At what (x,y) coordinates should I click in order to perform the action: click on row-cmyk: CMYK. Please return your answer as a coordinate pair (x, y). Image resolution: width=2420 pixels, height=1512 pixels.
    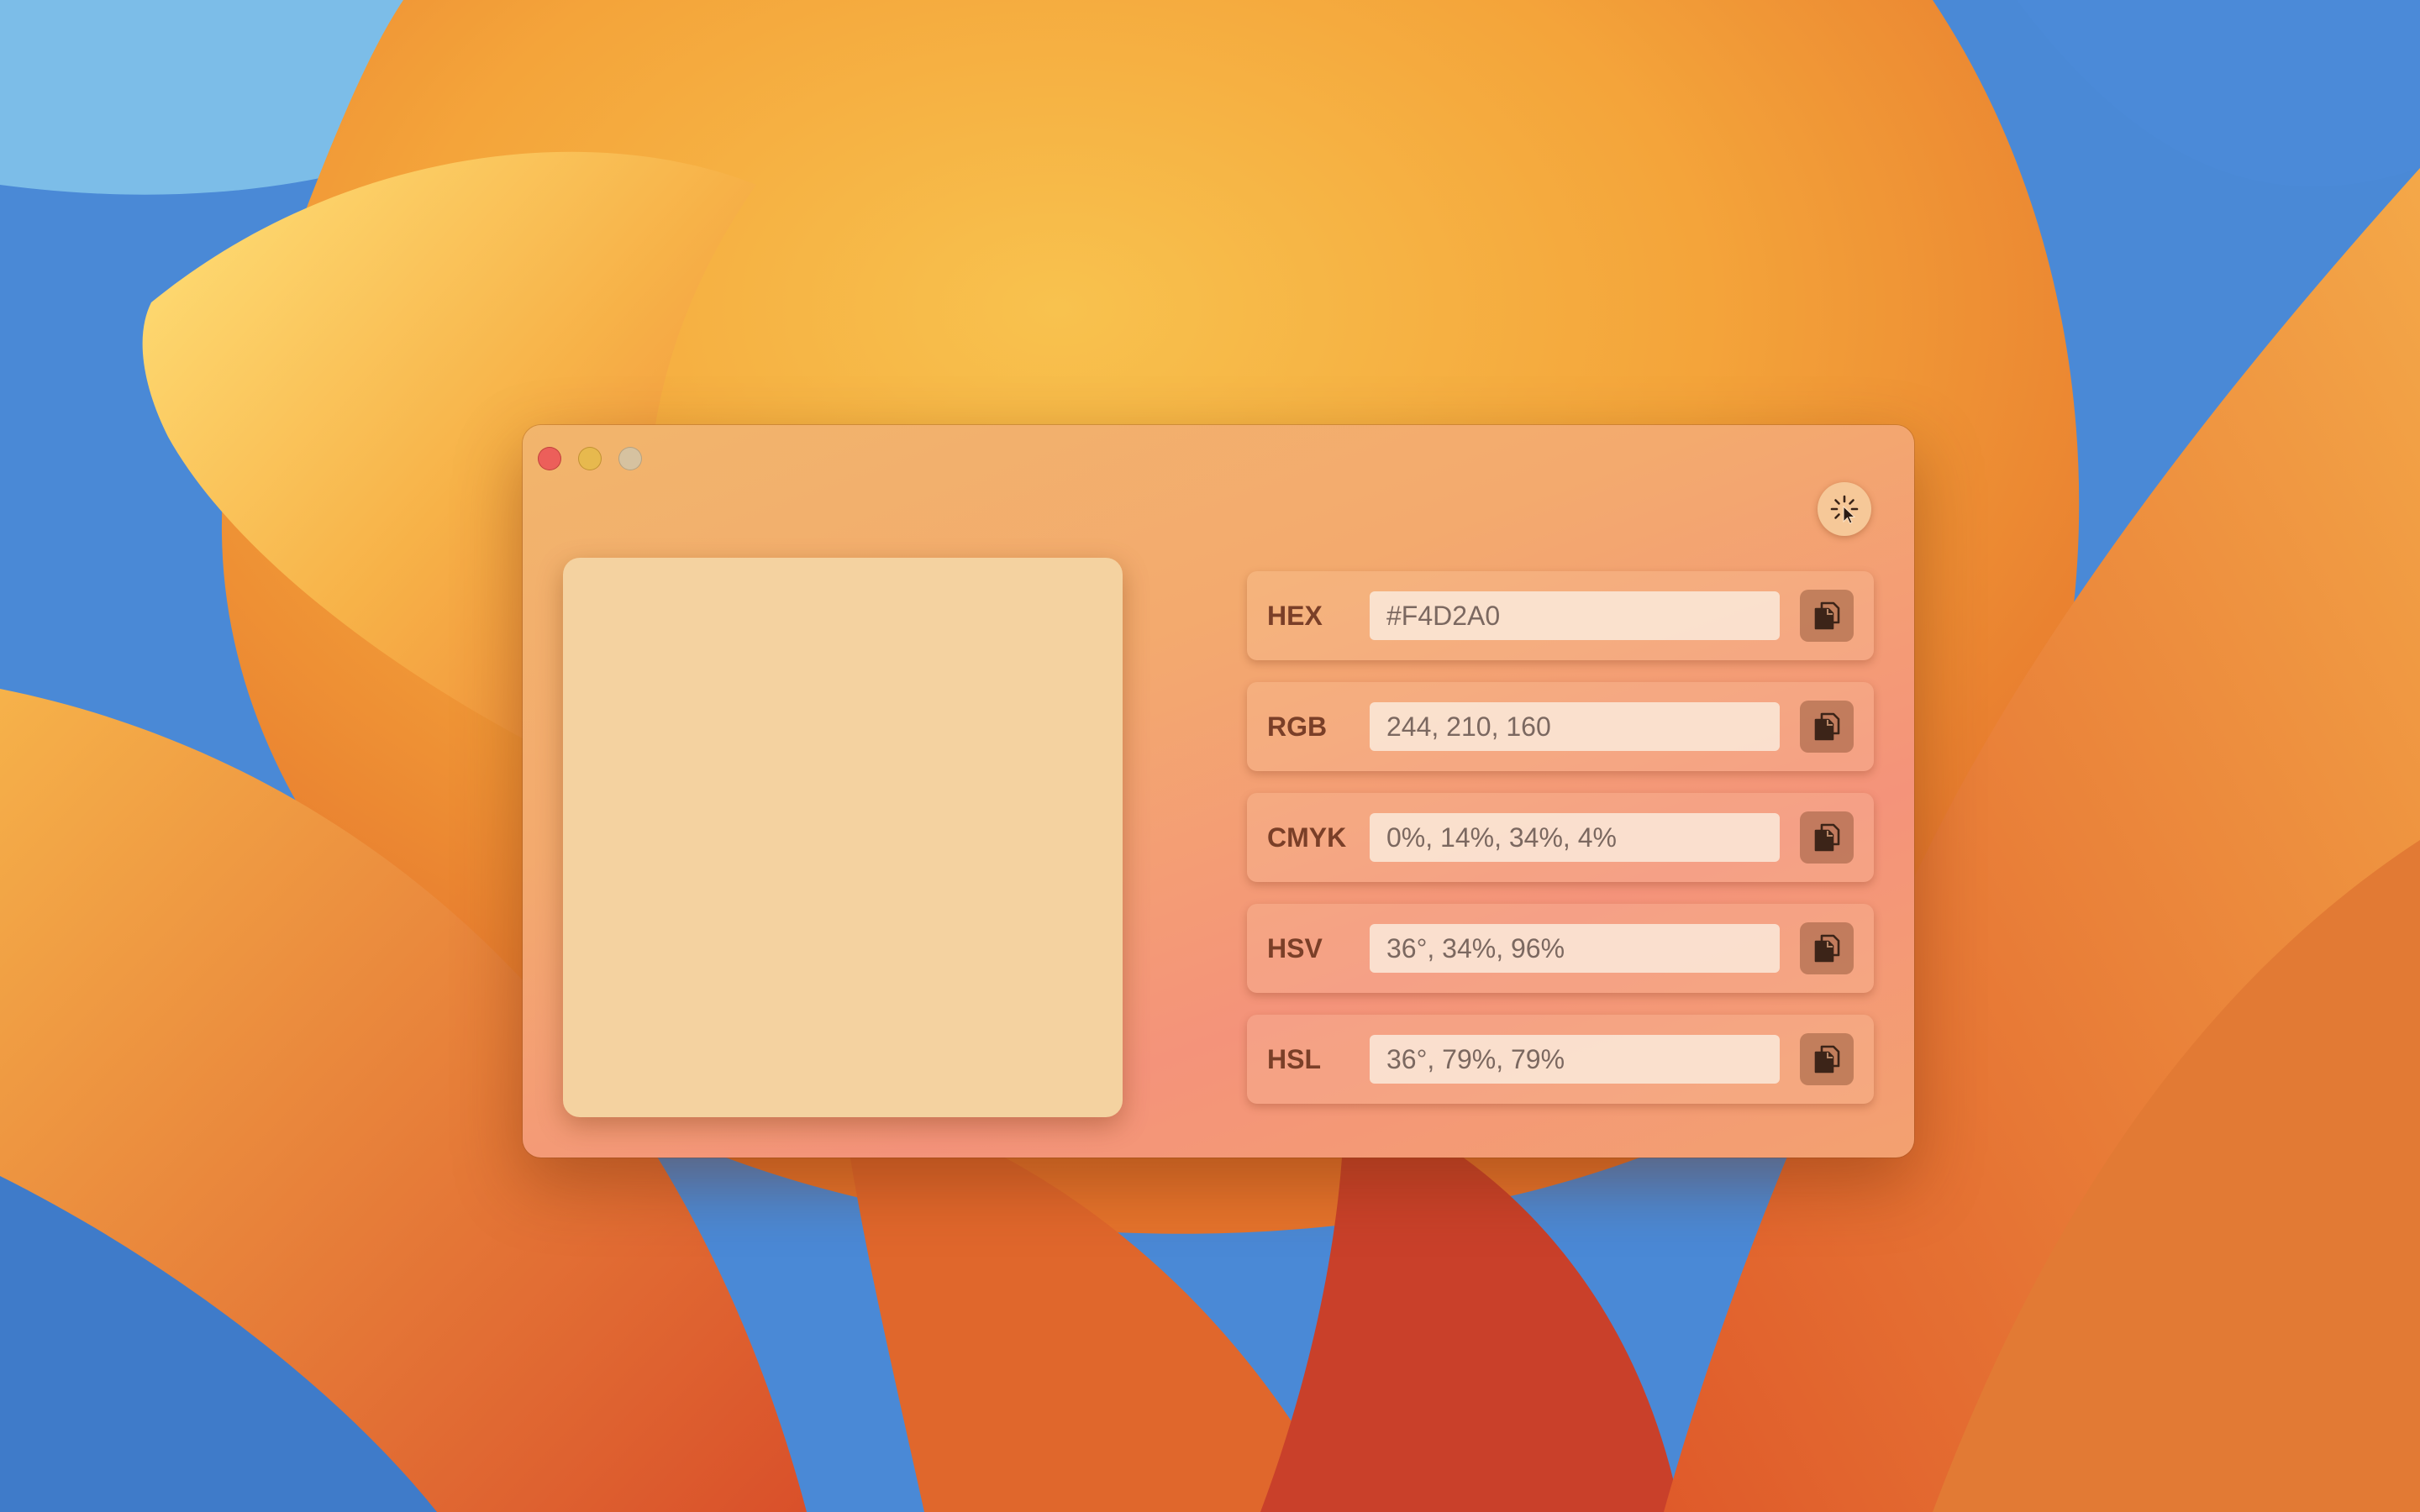
    Looking at the image, I should click on (1560, 837).